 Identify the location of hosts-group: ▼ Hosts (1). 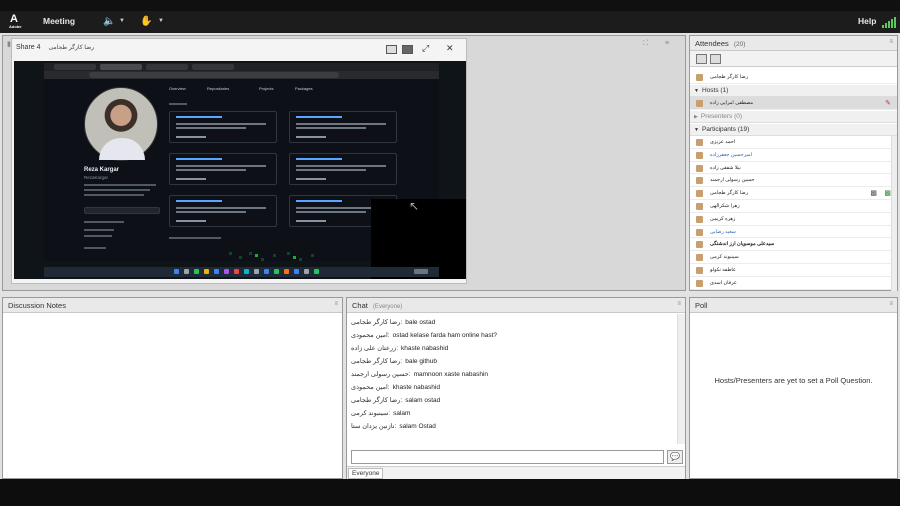
(793, 91).